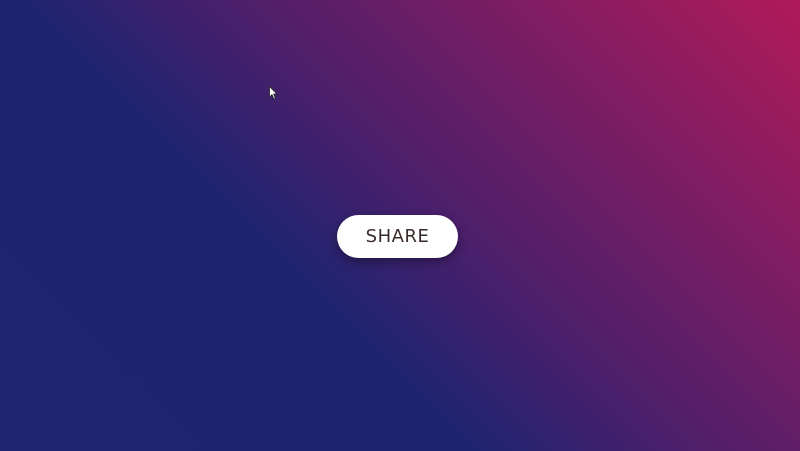 This screenshot has height=451, width=800. What do you see at coordinates (273, 93) in the screenshot?
I see `mouse-pointer-icon` at bounding box center [273, 93].